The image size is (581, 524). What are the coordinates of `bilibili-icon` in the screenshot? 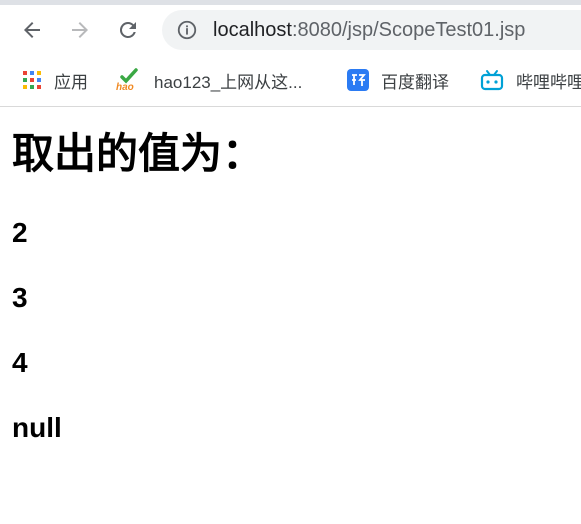 It's located at (492, 80).